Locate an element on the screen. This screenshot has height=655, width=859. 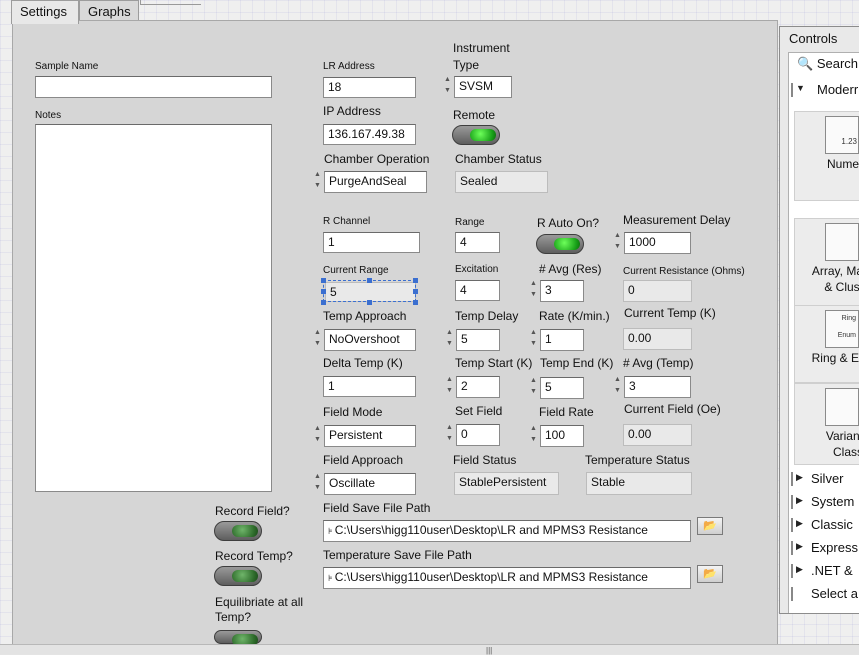
tab-settings: Settings is located at coordinates (45, 12).